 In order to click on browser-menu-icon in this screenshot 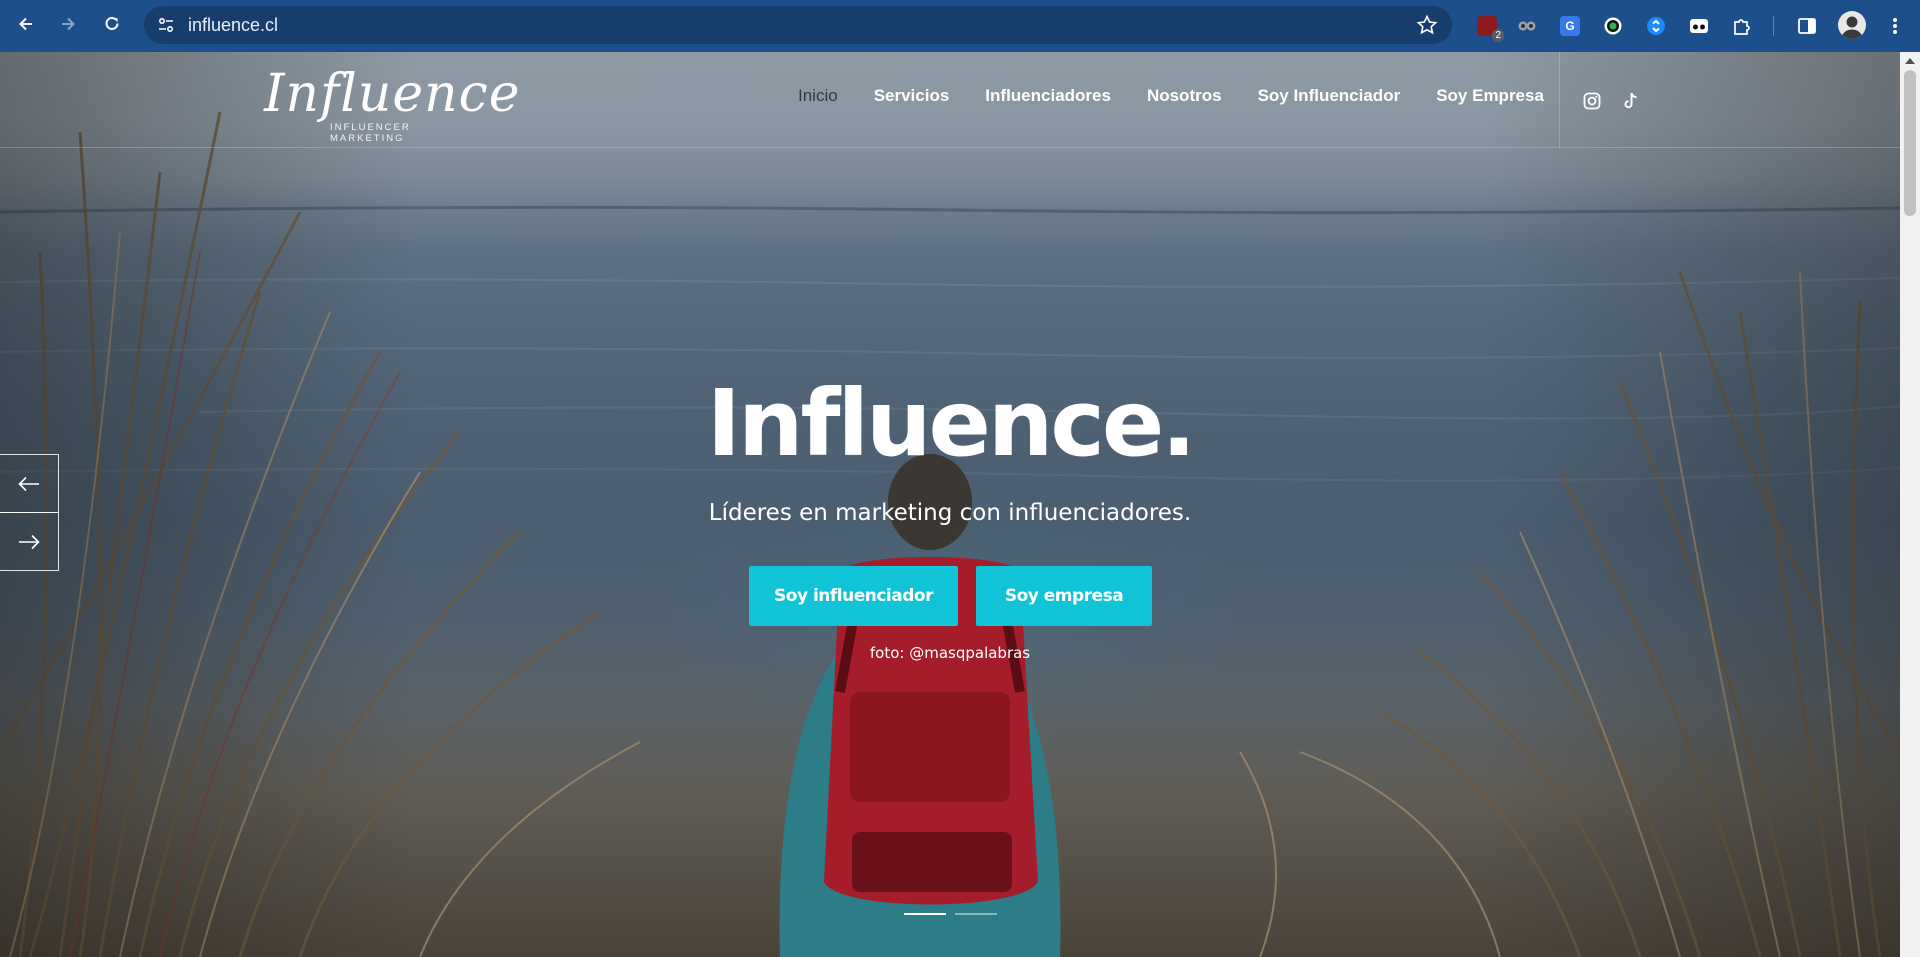, I will do `click(1895, 26)`.